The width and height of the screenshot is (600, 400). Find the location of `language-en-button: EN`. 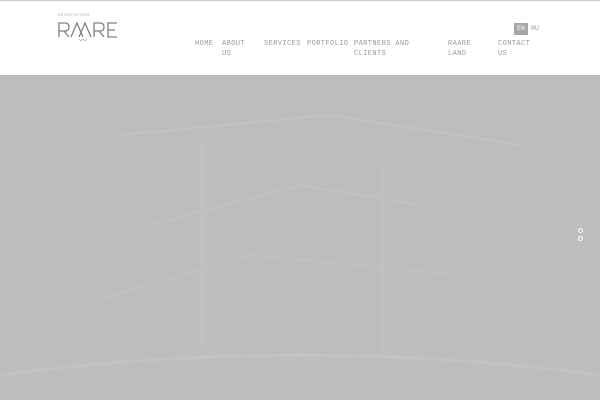

language-en-button: EN is located at coordinates (521, 29).